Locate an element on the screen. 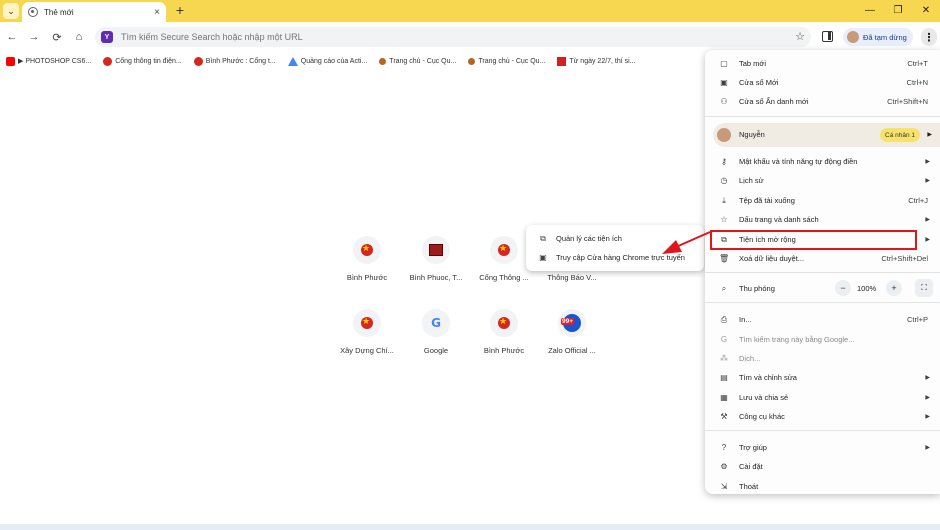 This screenshot has width=940, height=530. taskbar-edge is located at coordinates (470, 527).